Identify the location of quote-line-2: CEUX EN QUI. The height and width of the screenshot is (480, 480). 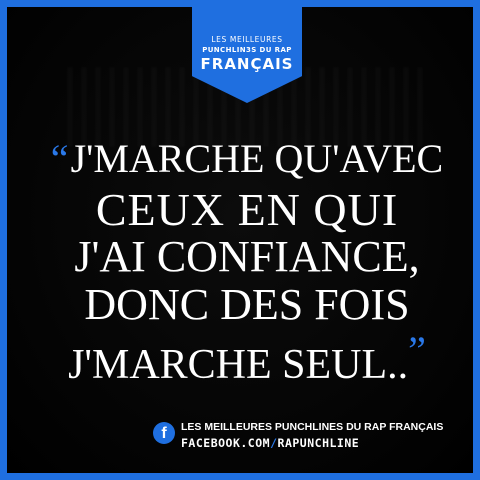
(247, 209).